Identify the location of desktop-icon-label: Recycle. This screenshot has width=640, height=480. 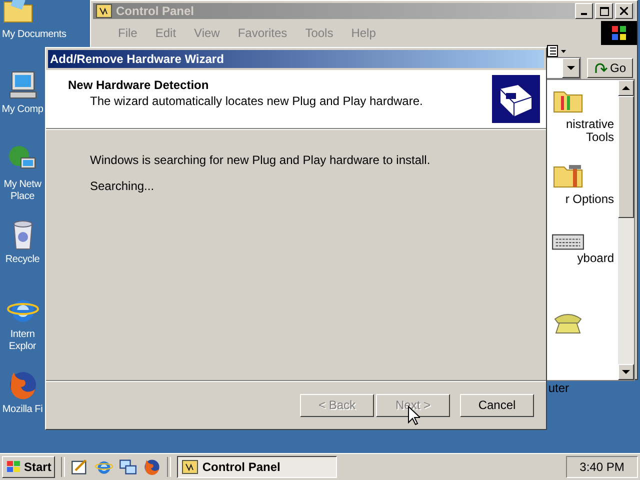
(22, 260).